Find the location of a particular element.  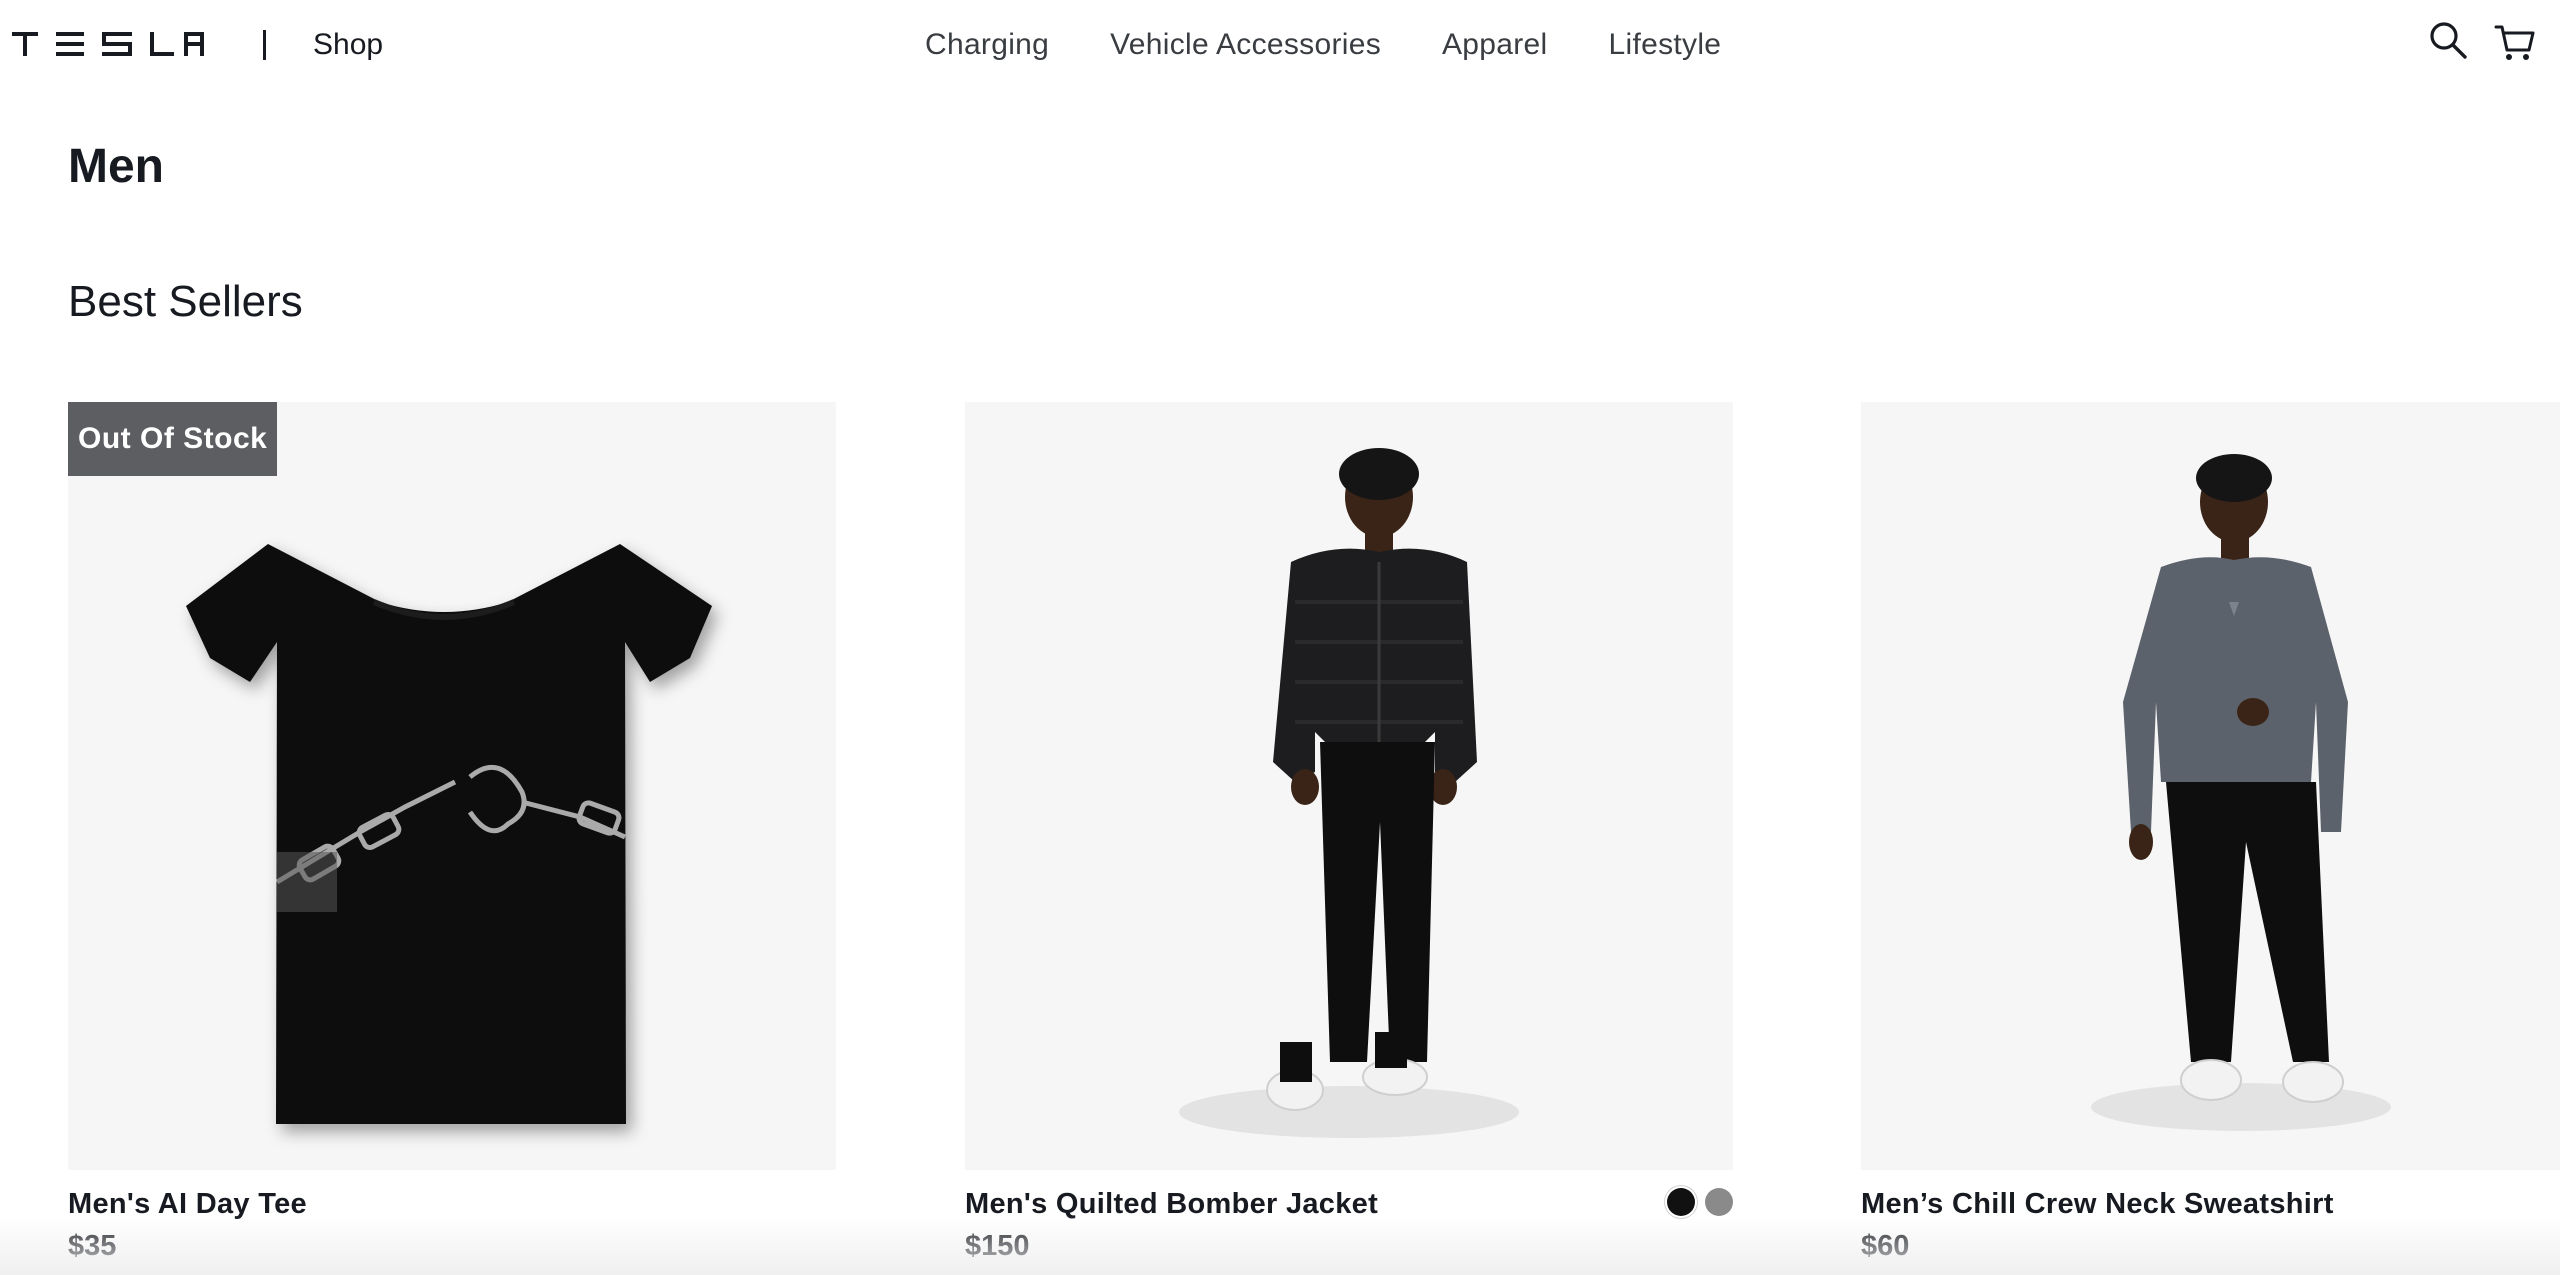

product-name: Men’s Chill Crew Neck Sweatshirt is located at coordinates (2210, 1204).